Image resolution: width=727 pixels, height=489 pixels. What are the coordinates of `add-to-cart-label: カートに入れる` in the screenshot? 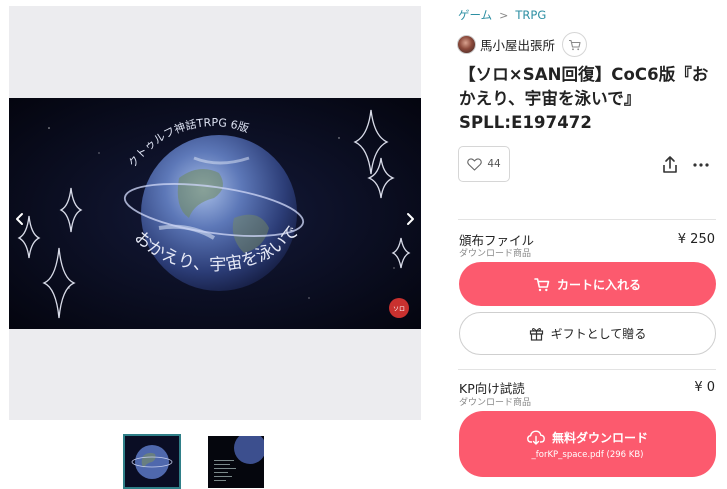 It's located at (598, 284).